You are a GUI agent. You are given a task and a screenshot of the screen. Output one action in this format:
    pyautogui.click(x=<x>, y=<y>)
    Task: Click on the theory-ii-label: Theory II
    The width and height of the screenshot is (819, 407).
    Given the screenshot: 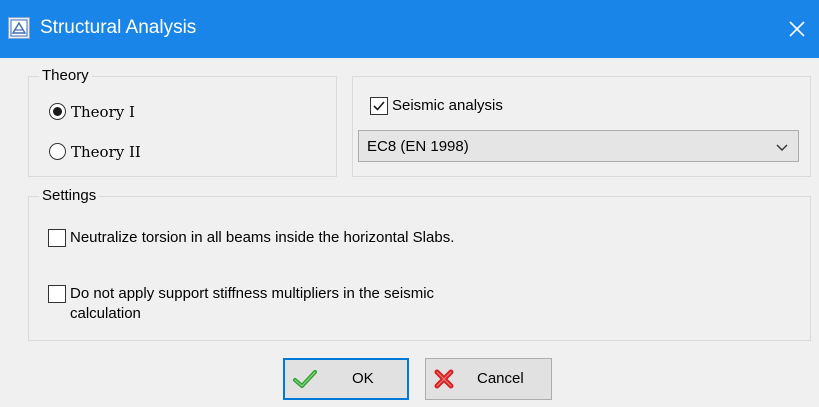 What is the action you would take?
    pyautogui.click(x=106, y=152)
    